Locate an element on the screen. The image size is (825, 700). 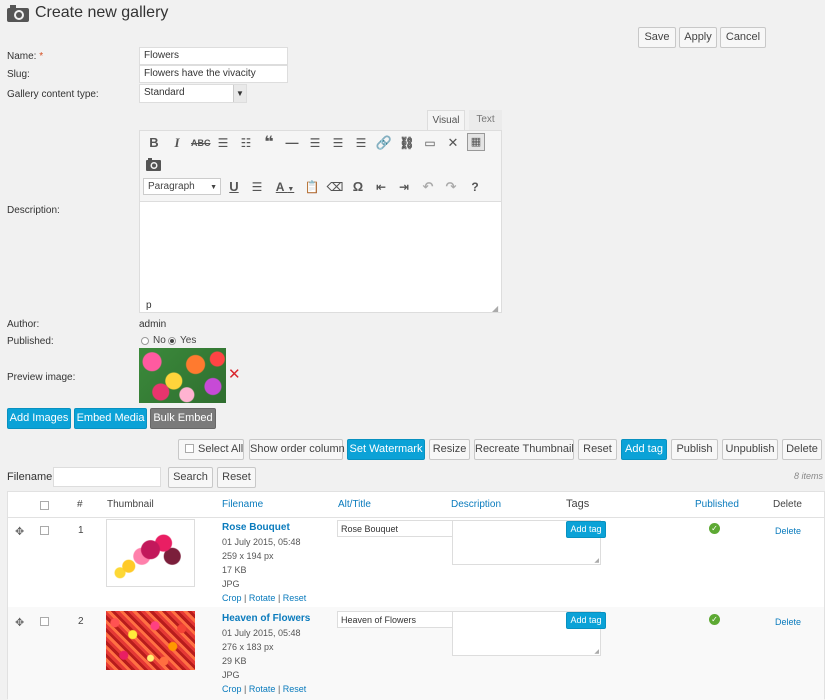
row-filename: Rose Bouquet is located at coordinates (256, 527).